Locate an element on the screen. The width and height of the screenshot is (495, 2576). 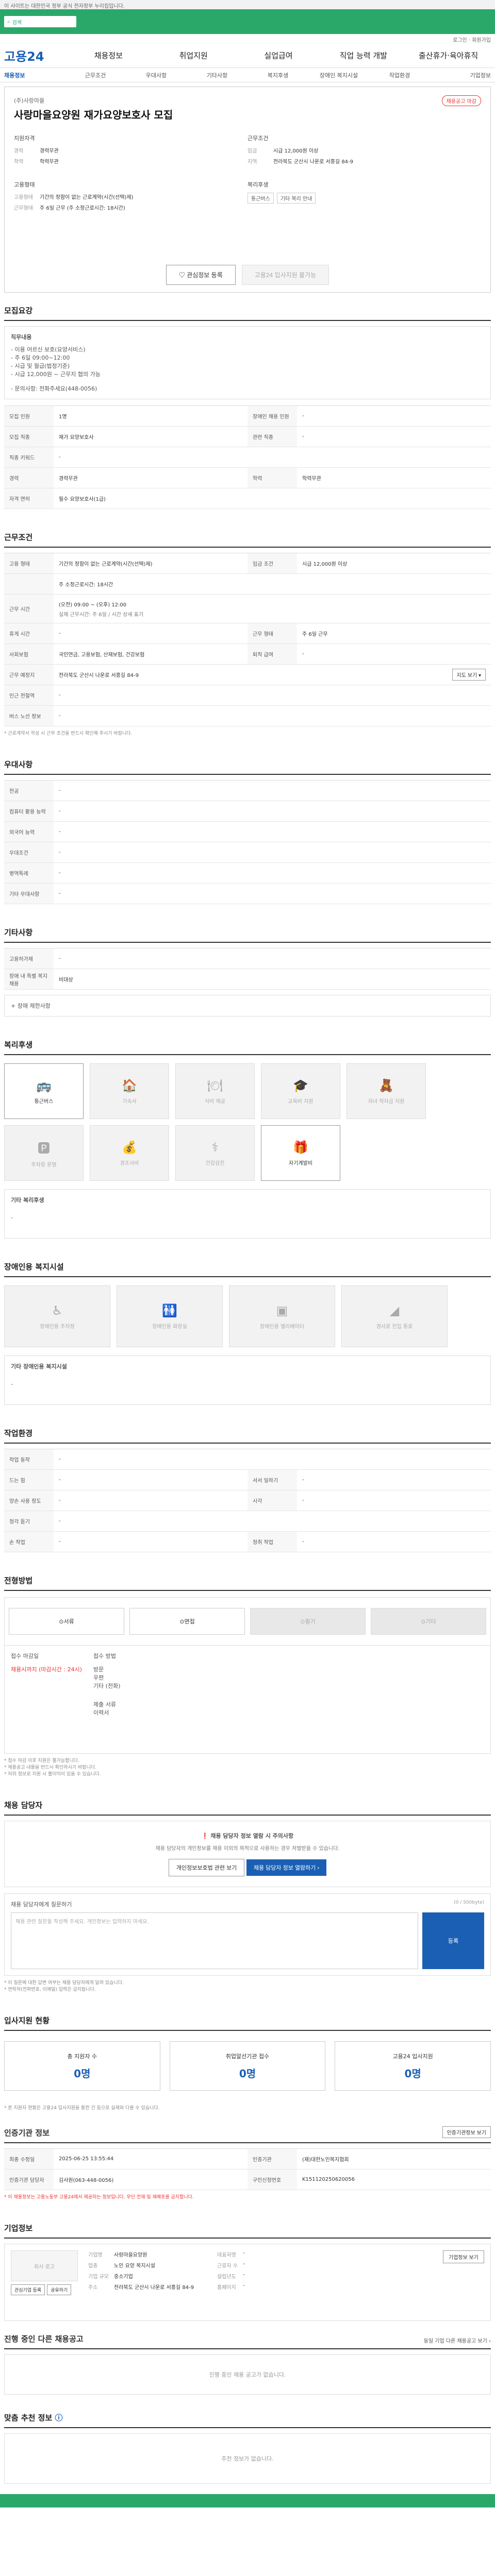
contact-alert: ❗ 채용 담당자 정보 열람 시 주의사항 is located at coordinates (247, 1836).